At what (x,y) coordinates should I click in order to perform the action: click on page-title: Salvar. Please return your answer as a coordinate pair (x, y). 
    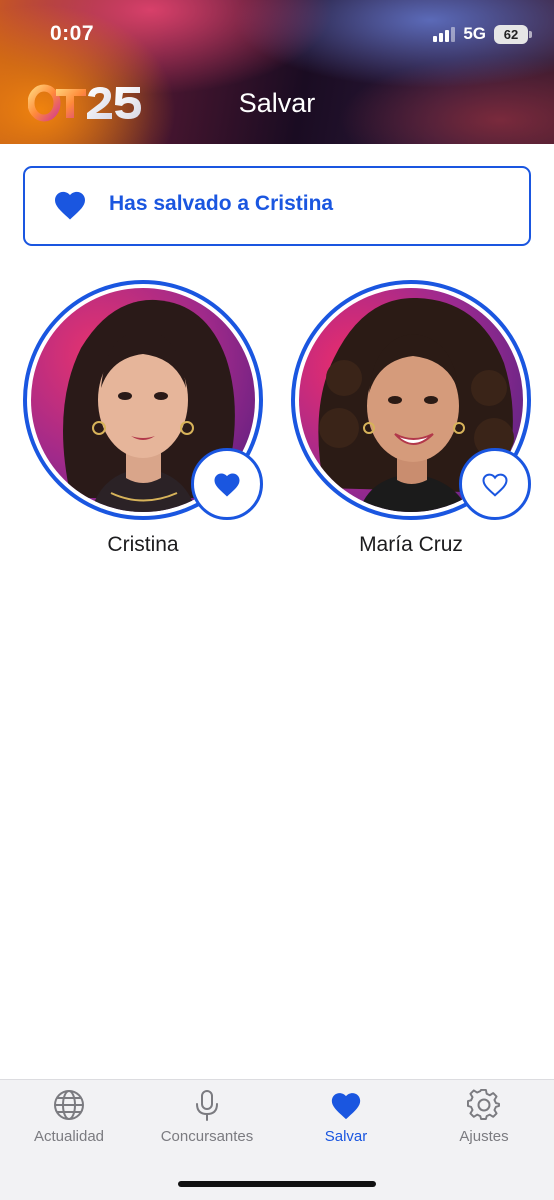
    Looking at the image, I should click on (277, 103).